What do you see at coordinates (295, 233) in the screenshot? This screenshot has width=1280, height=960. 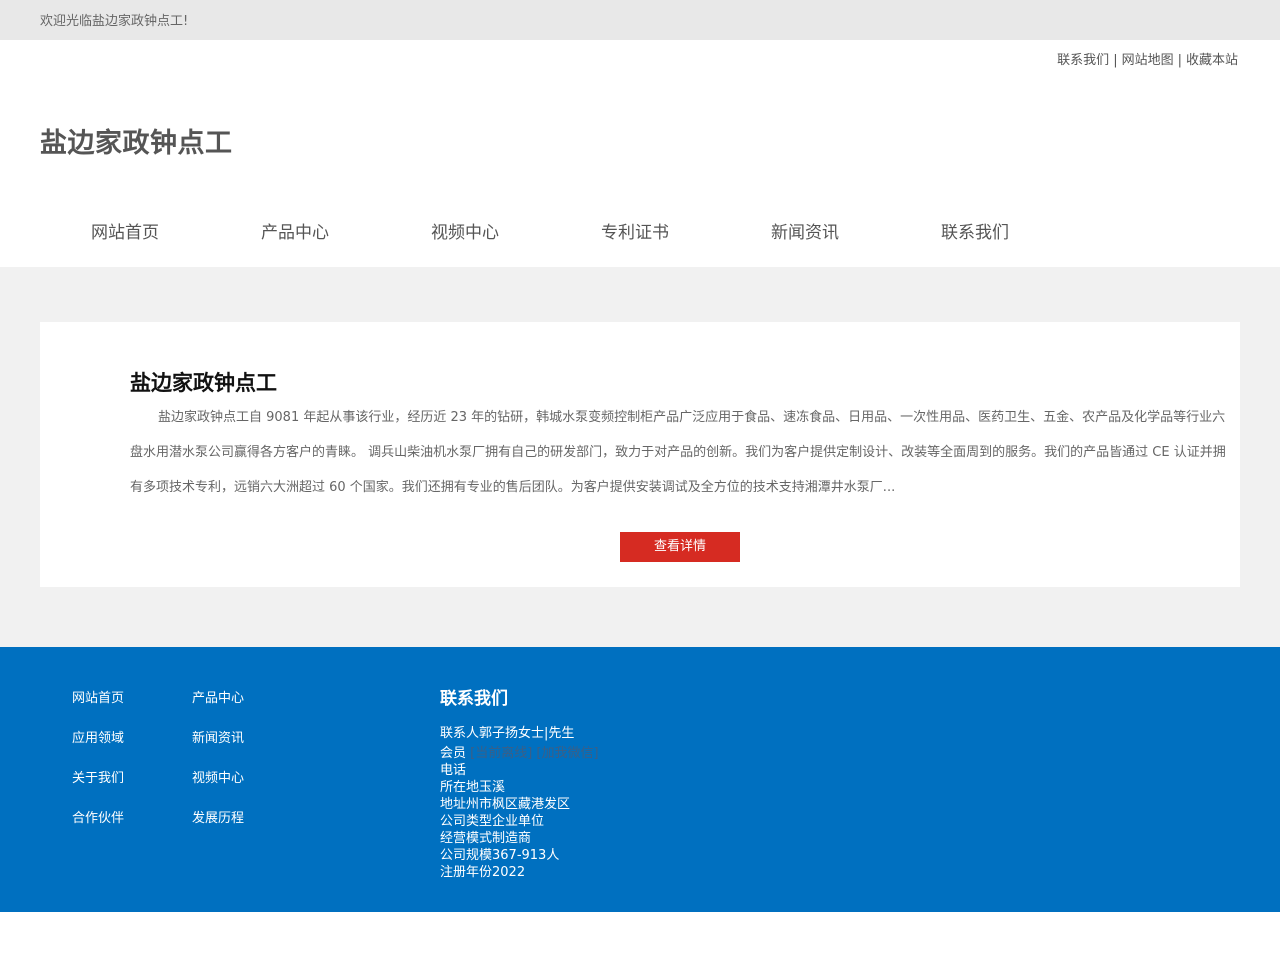 I see `nav-item-products: 产品中心` at bounding box center [295, 233].